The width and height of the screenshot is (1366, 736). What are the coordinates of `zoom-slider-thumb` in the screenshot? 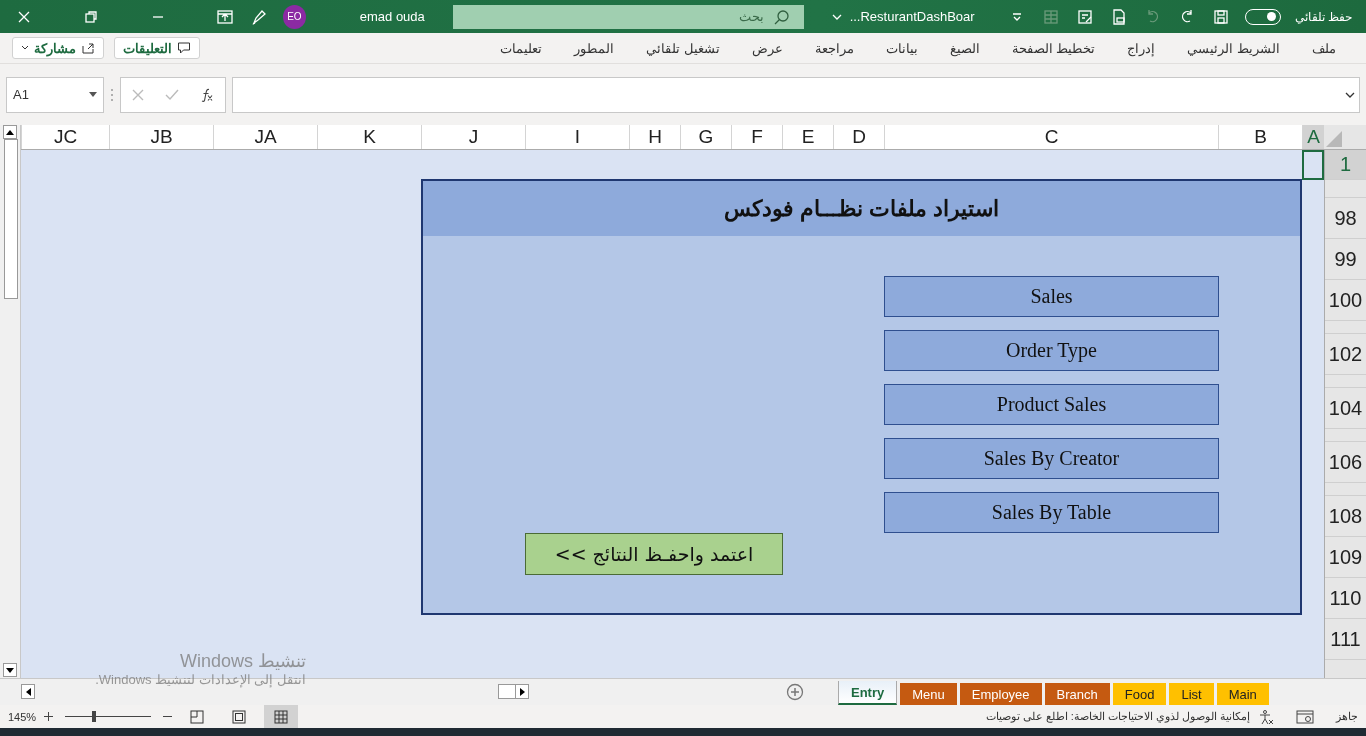 It's located at (93, 716).